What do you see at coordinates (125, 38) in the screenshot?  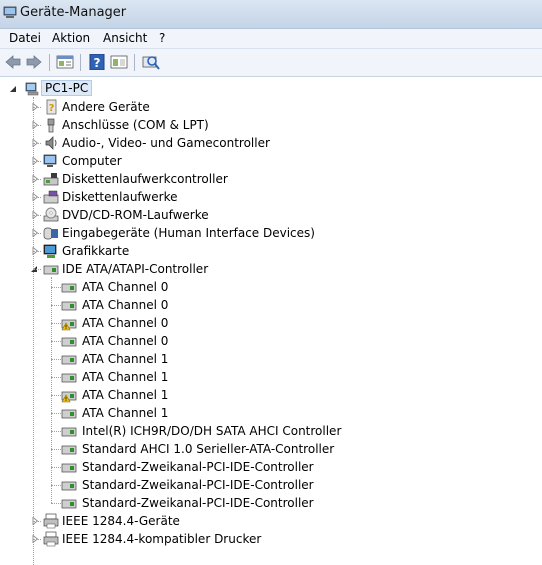 I see `menu-ansicht: Ansicht` at bounding box center [125, 38].